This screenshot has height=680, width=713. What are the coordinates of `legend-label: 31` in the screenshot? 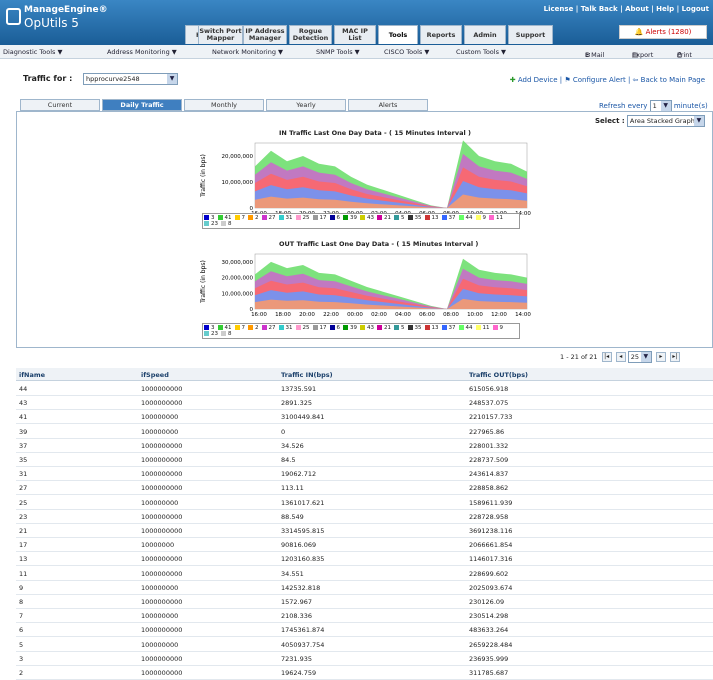 It's located at (289, 218).